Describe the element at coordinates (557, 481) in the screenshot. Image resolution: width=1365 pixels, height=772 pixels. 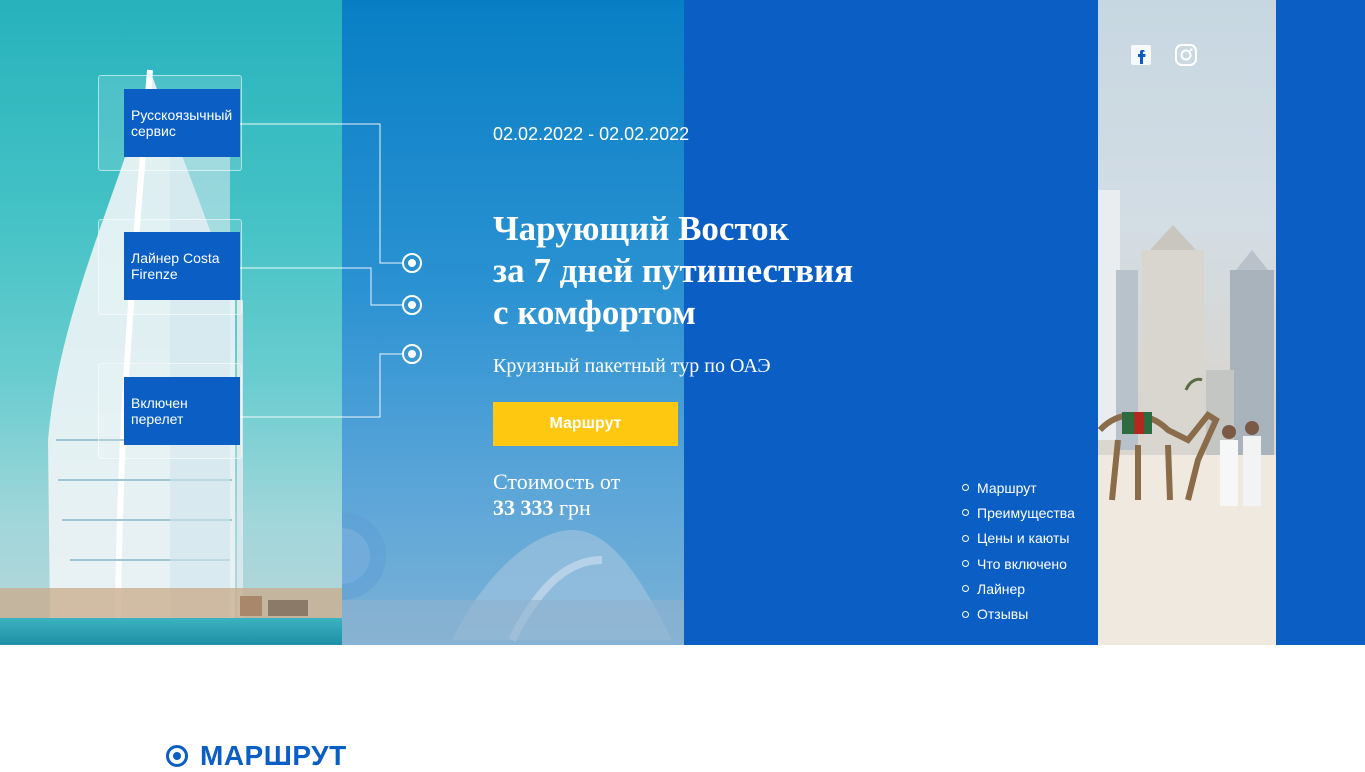
I see `price-label: Стоимость от` at that location.